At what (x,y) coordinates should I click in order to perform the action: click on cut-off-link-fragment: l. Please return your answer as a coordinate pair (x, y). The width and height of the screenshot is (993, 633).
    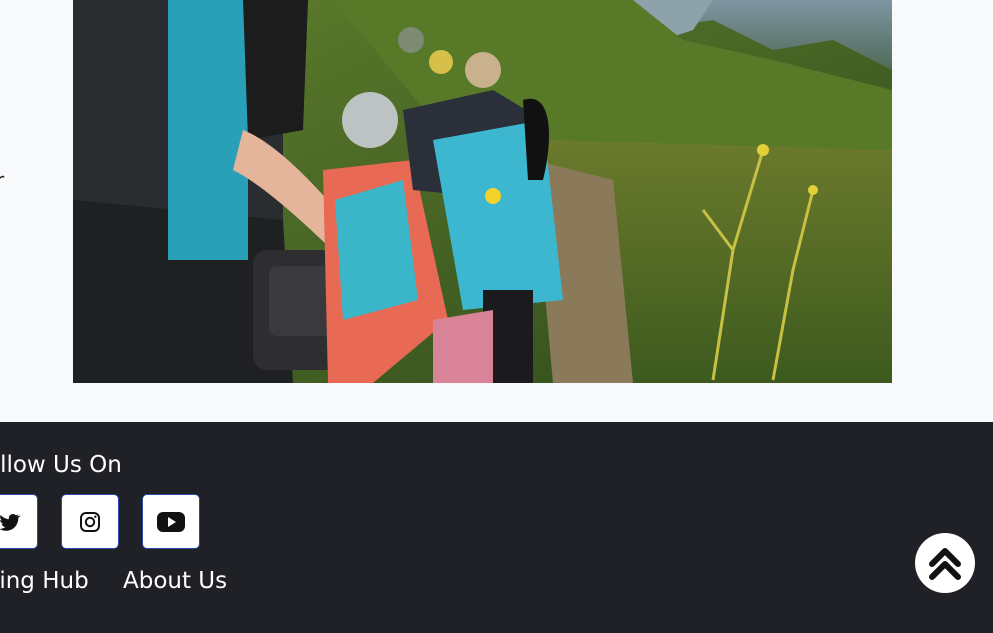
    Looking at the image, I should click on (1, 345).